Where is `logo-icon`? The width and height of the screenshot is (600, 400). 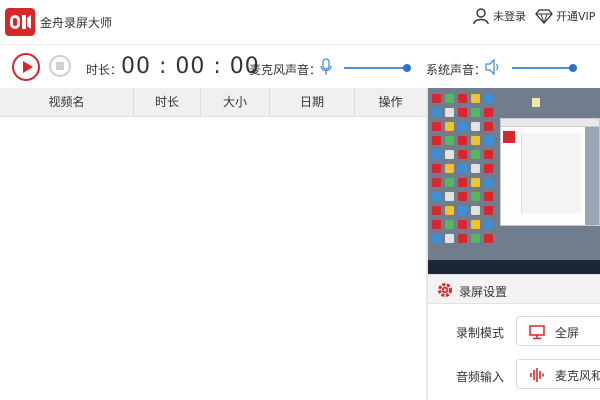
logo-icon is located at coordinates (20, 22).